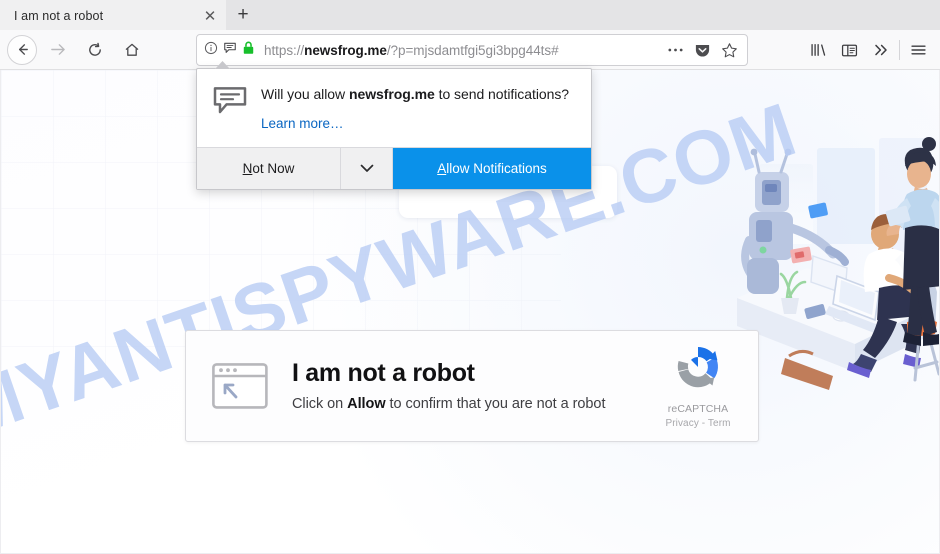  What do you see at coordinates (698, 423) in the screenshot?
I see `recaptcha-links: Privacy - Term` at bounding box center [698, 423].